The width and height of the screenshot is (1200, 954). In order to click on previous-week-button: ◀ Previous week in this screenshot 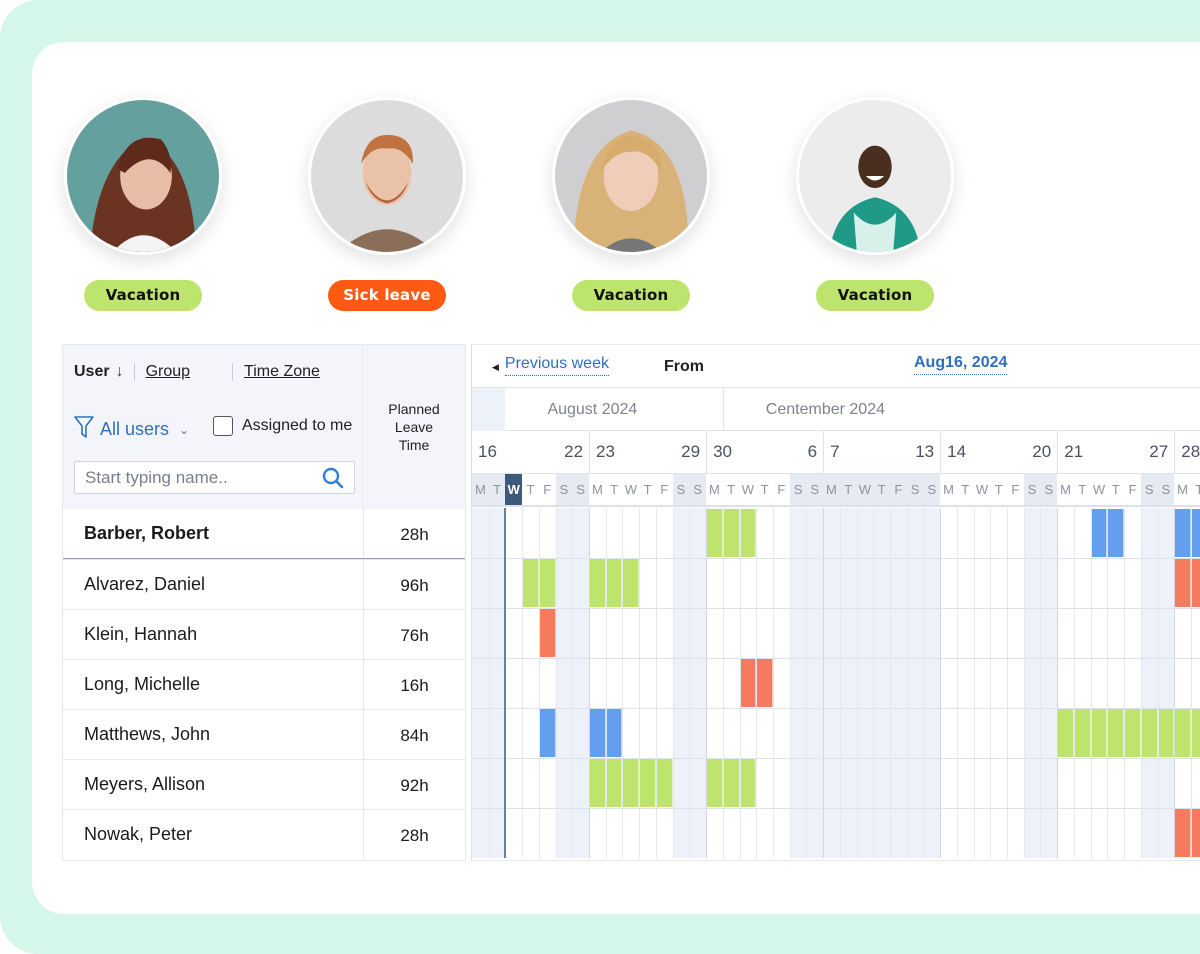, I will do `click(550, 365)`.